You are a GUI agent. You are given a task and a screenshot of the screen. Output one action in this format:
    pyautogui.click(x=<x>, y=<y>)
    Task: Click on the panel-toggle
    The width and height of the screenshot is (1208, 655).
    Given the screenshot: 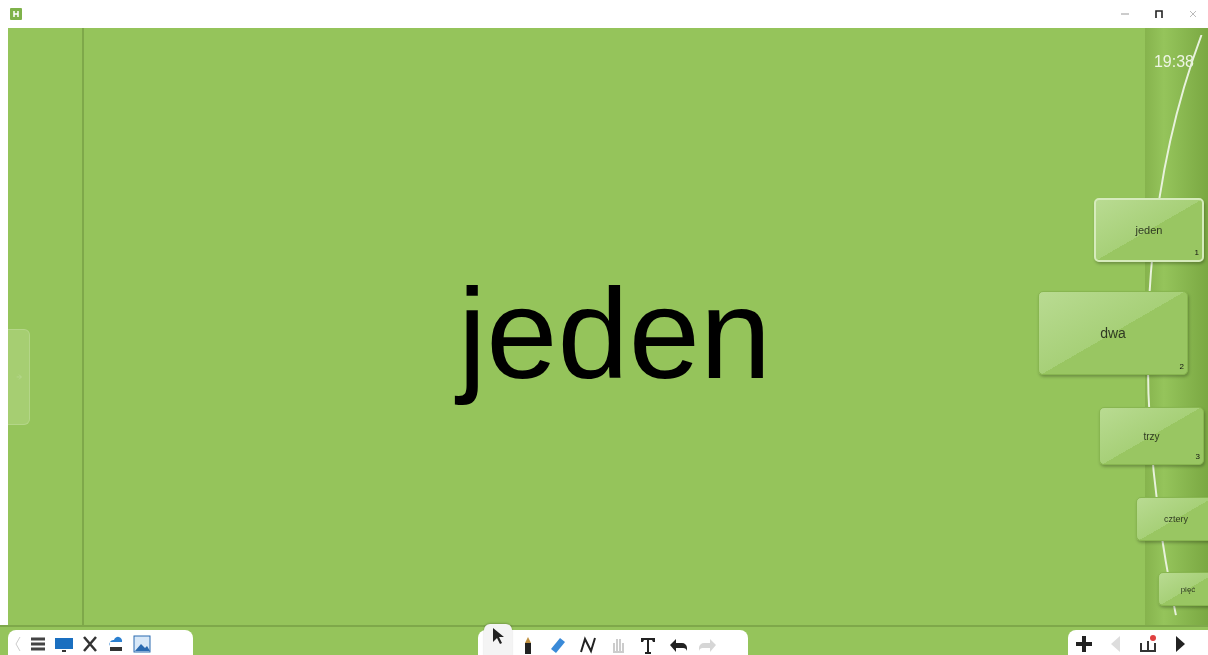 What is the action you would take?
    pyautogui.click(x=19, y=376)
    